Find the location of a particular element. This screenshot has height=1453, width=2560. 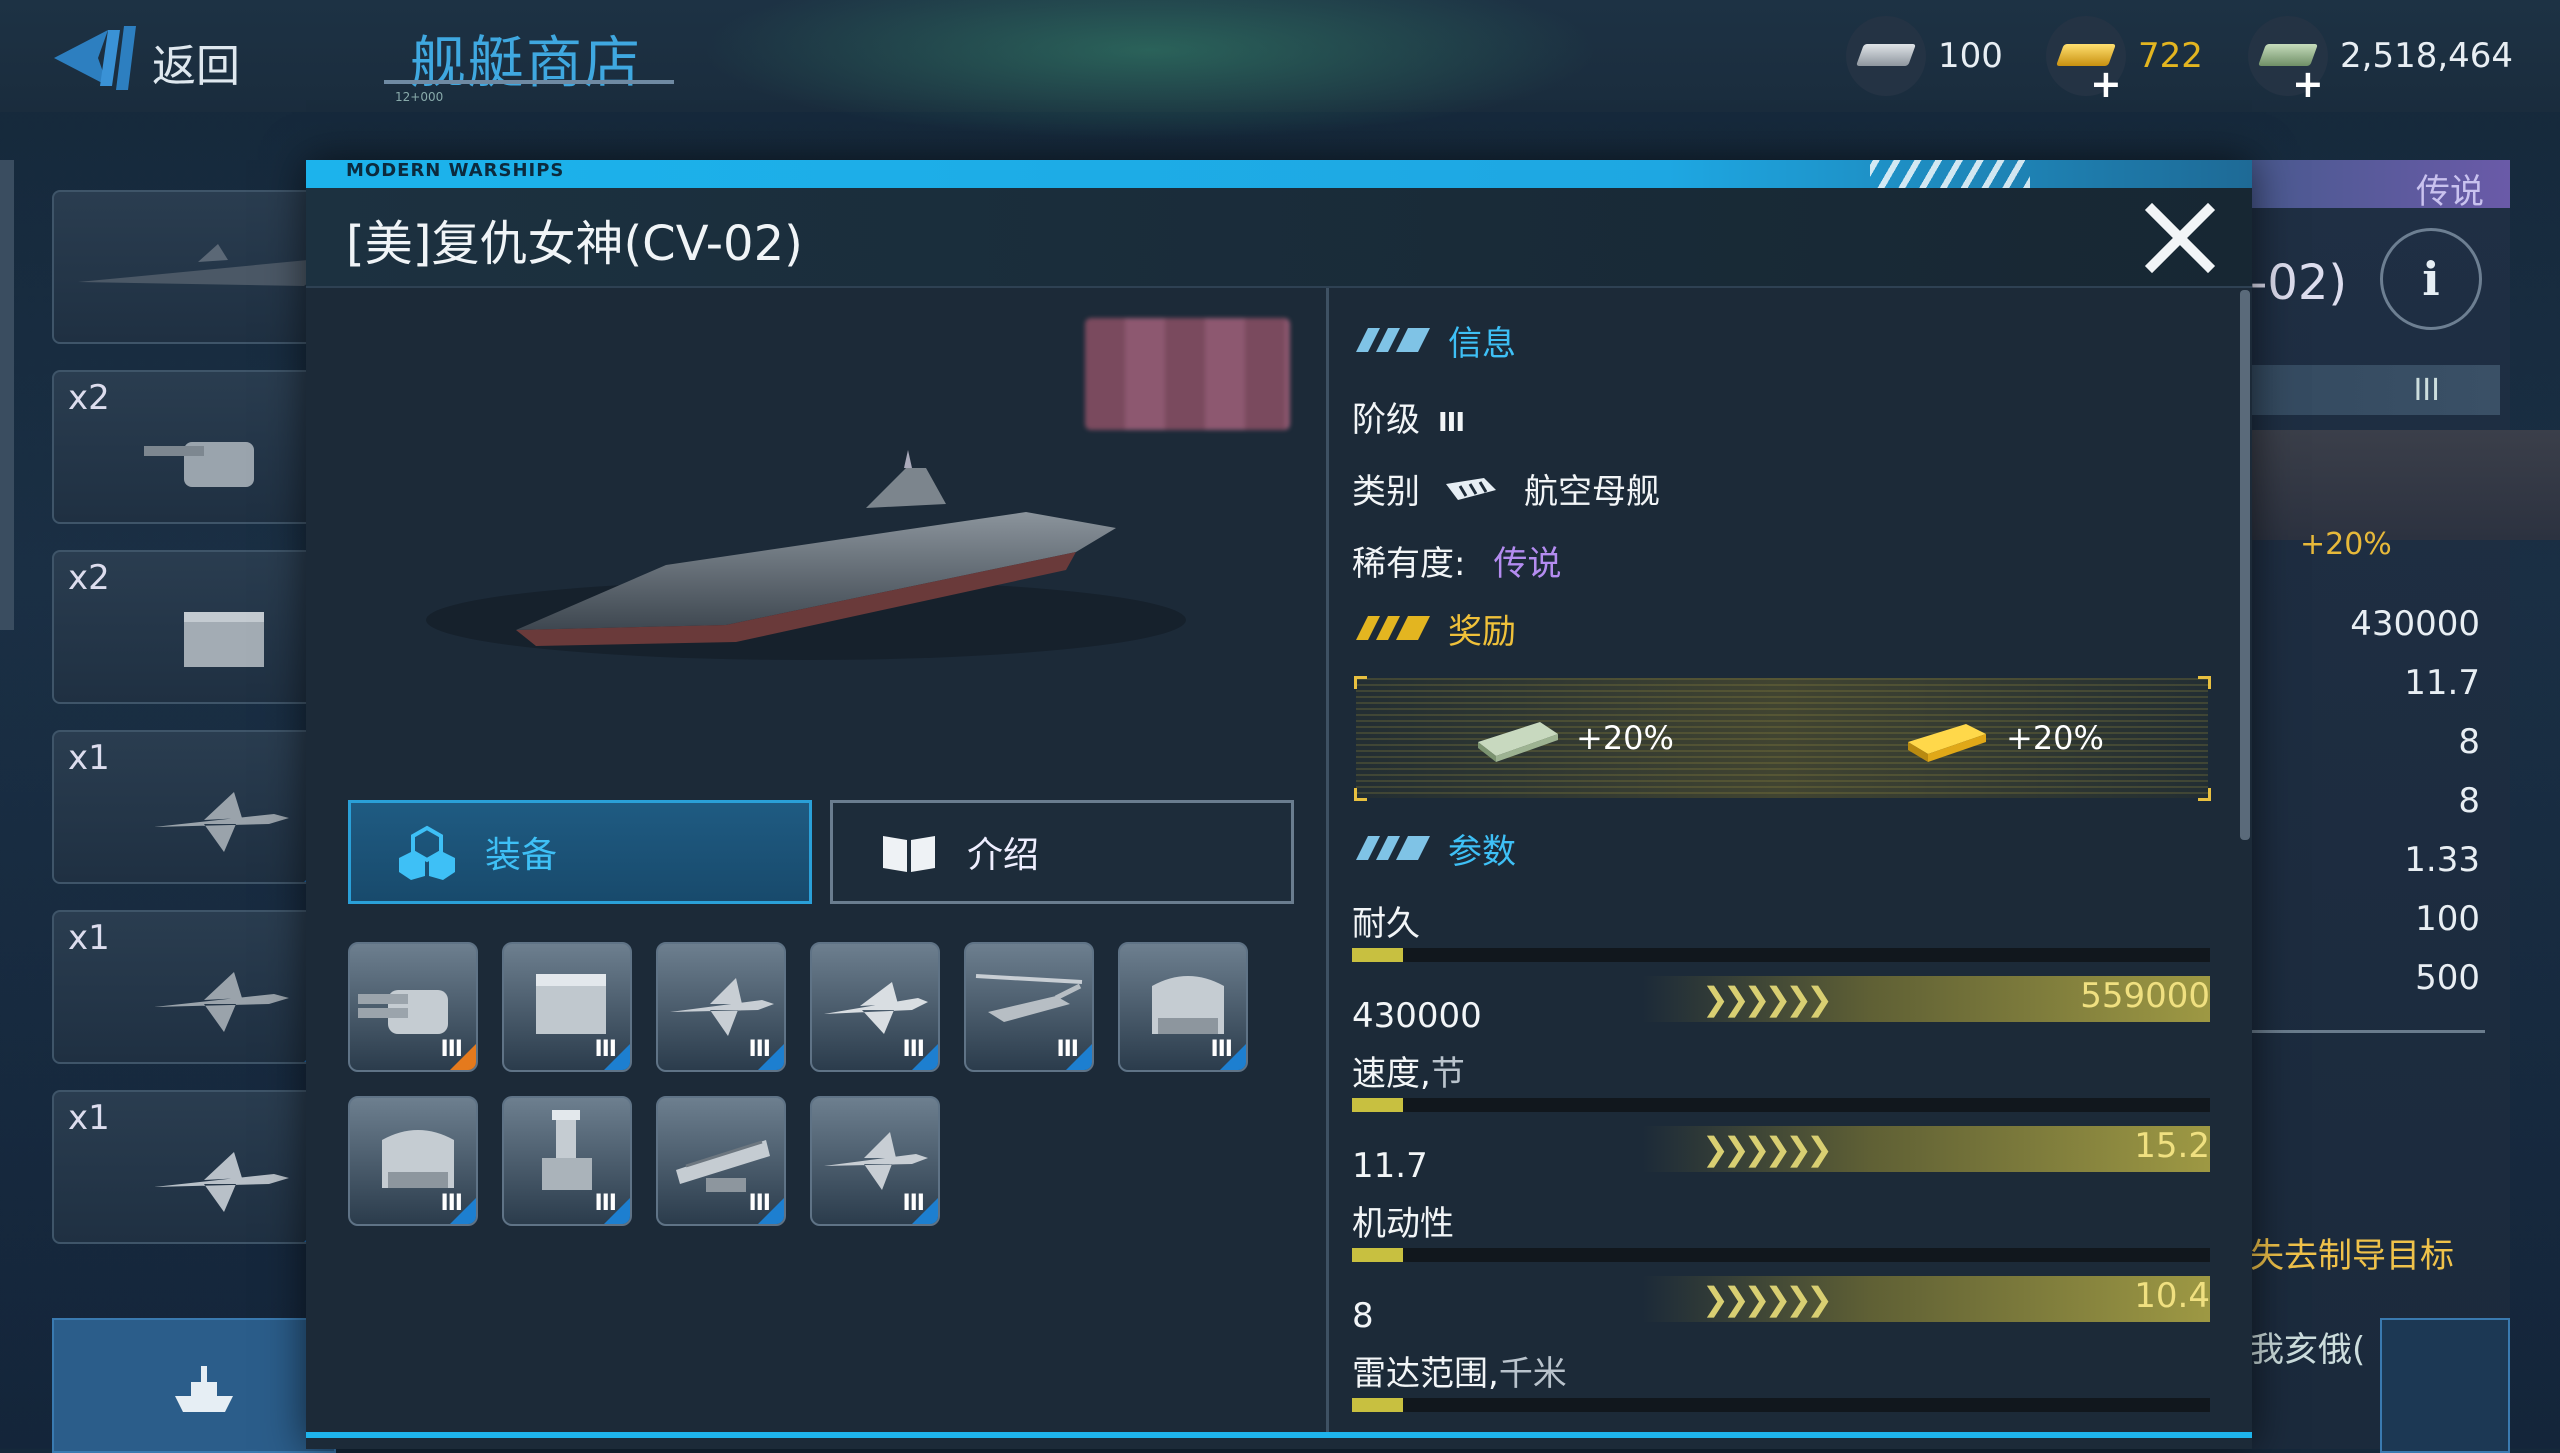

ciws-turret-icon is located at coordinates (418, 1159).